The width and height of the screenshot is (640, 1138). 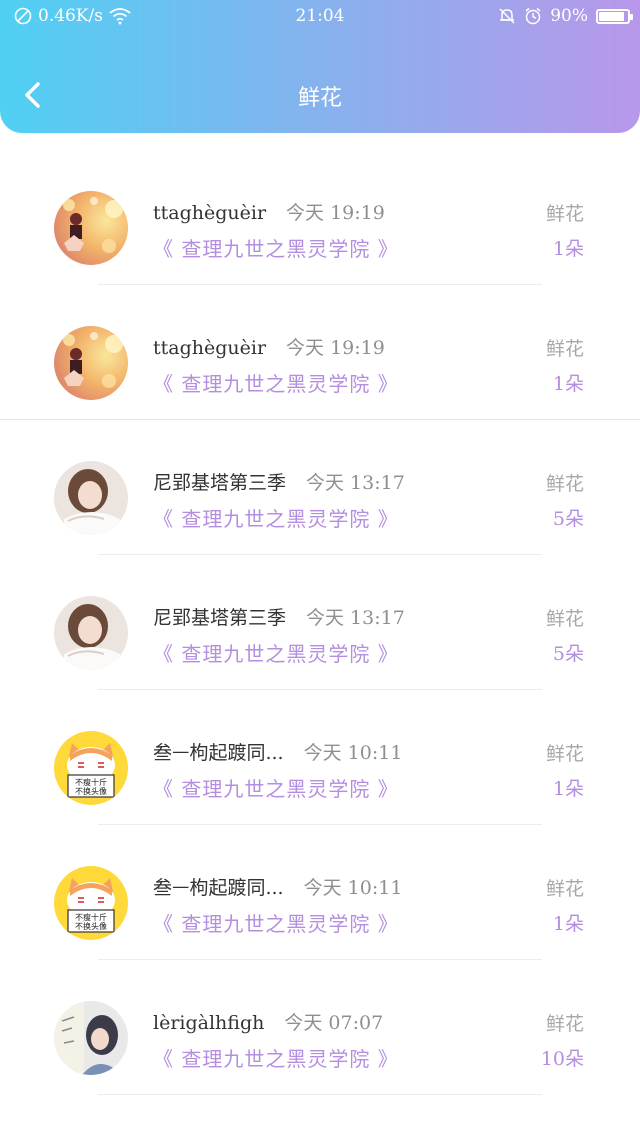 I want to click on battery-percent: 90%, so click(x=569, y=16).